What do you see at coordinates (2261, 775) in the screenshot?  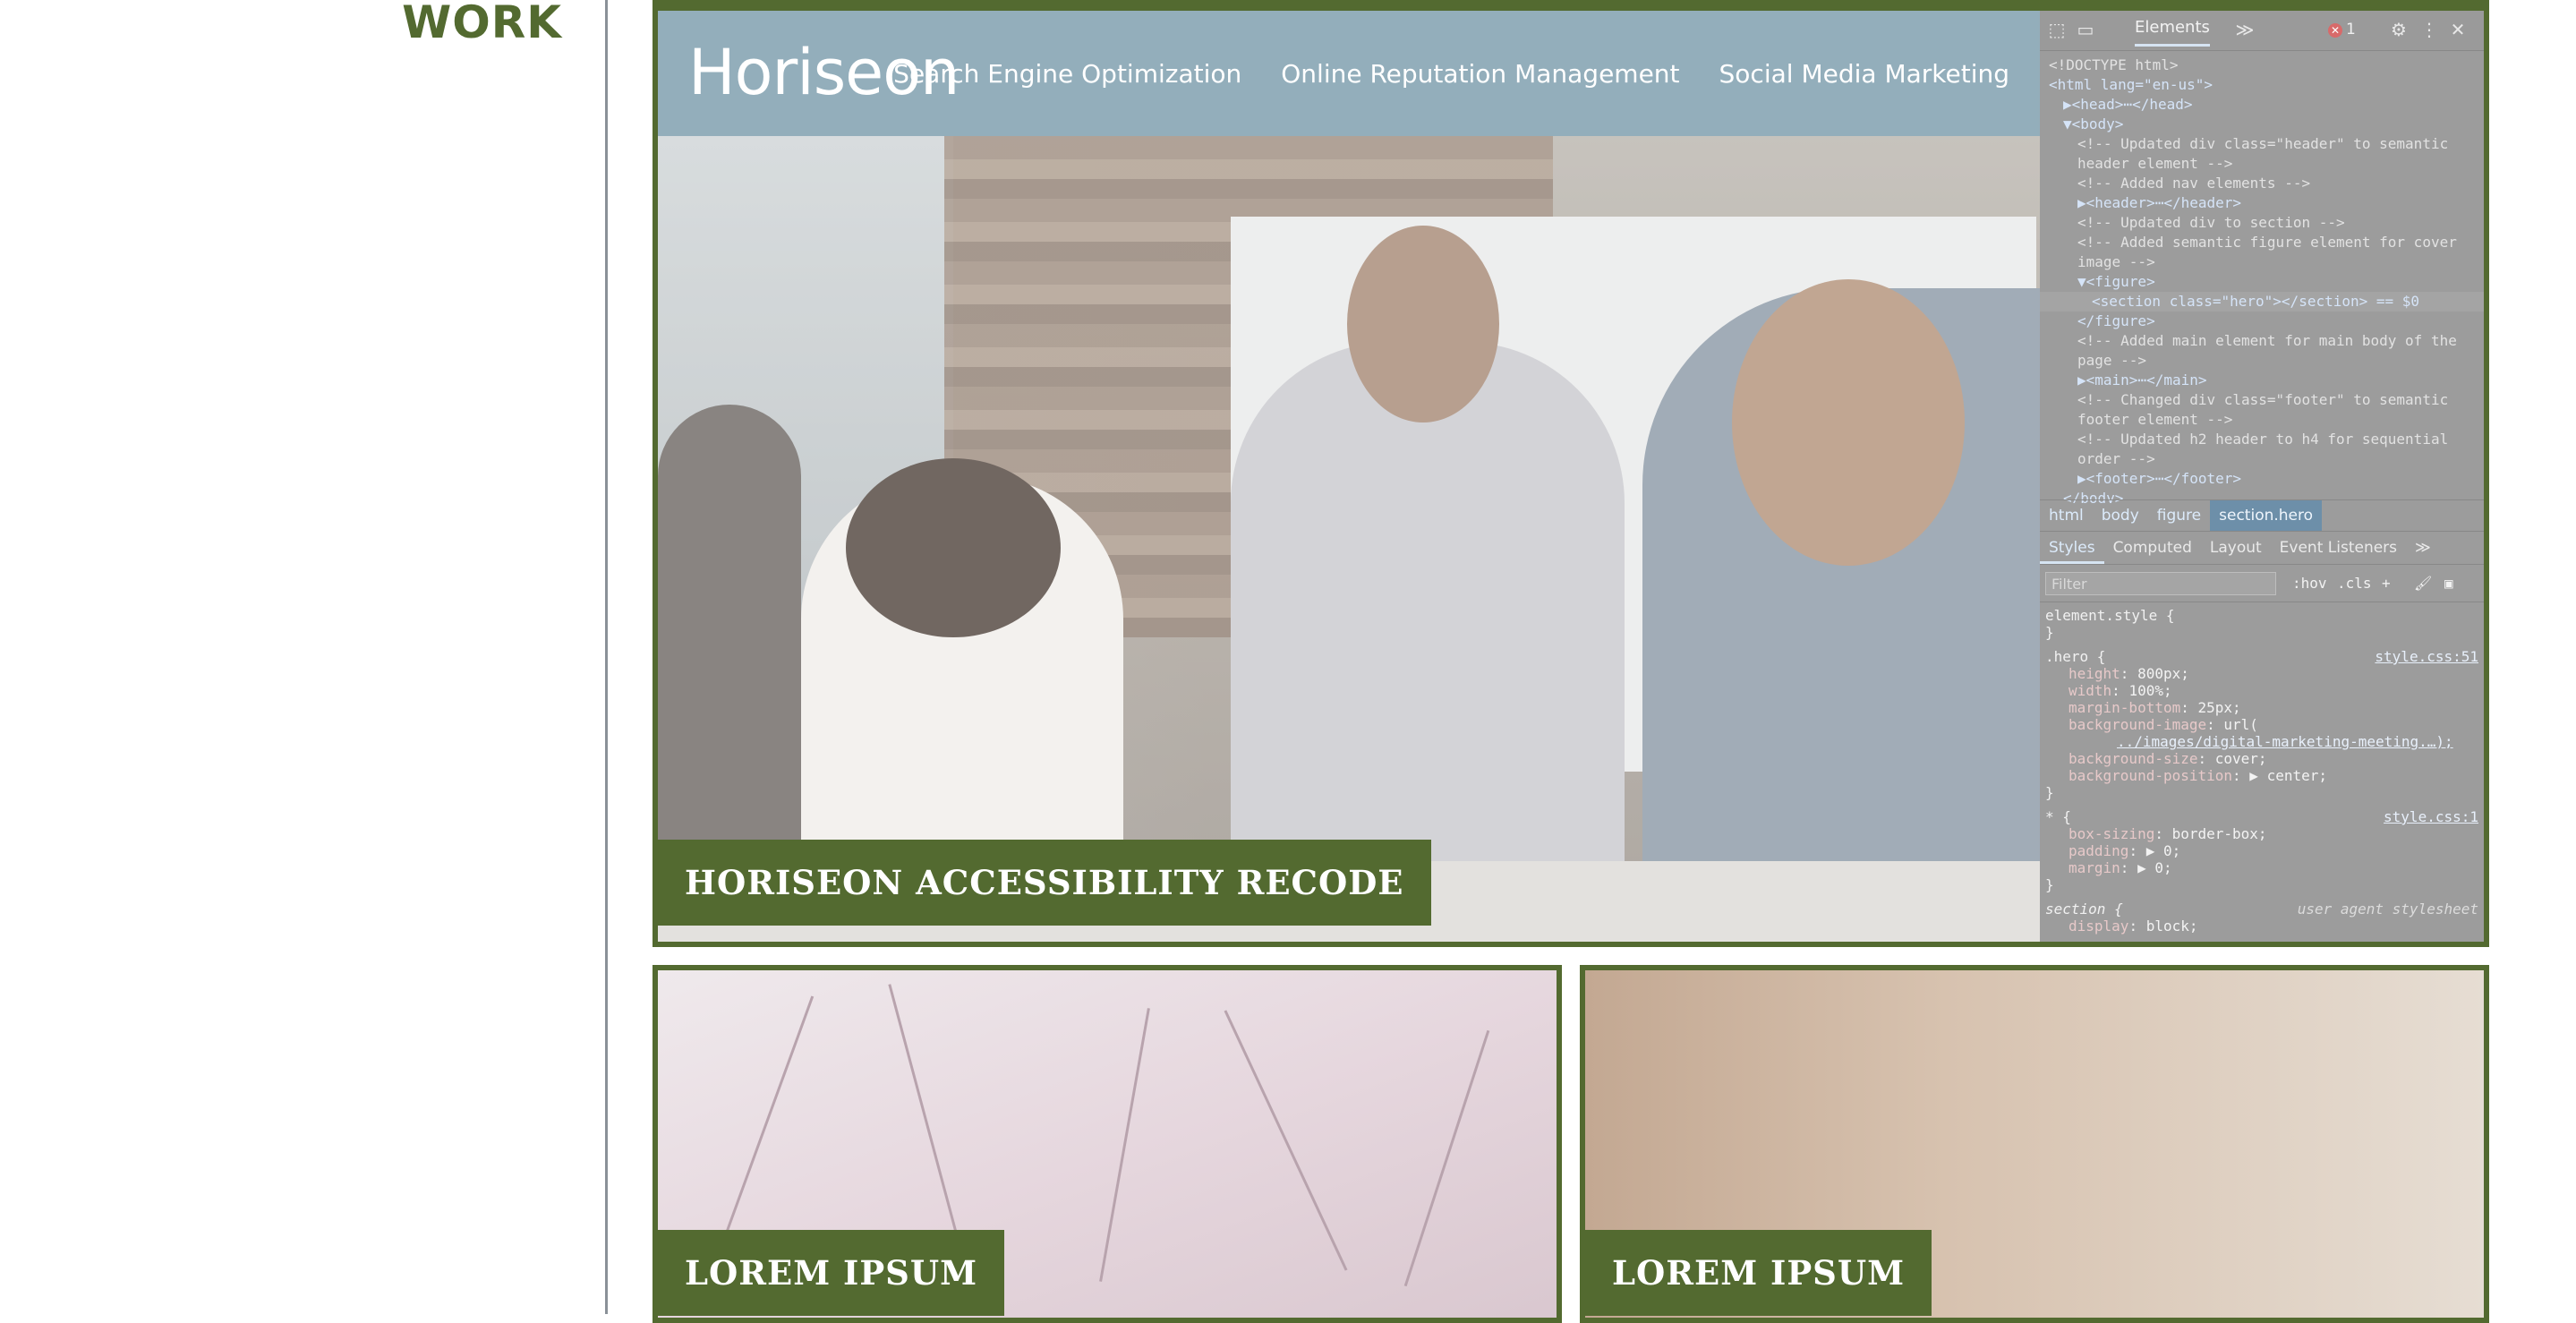 I see `css-declaration: background-position: ▶ center;` at bounding box center [2261, 775].